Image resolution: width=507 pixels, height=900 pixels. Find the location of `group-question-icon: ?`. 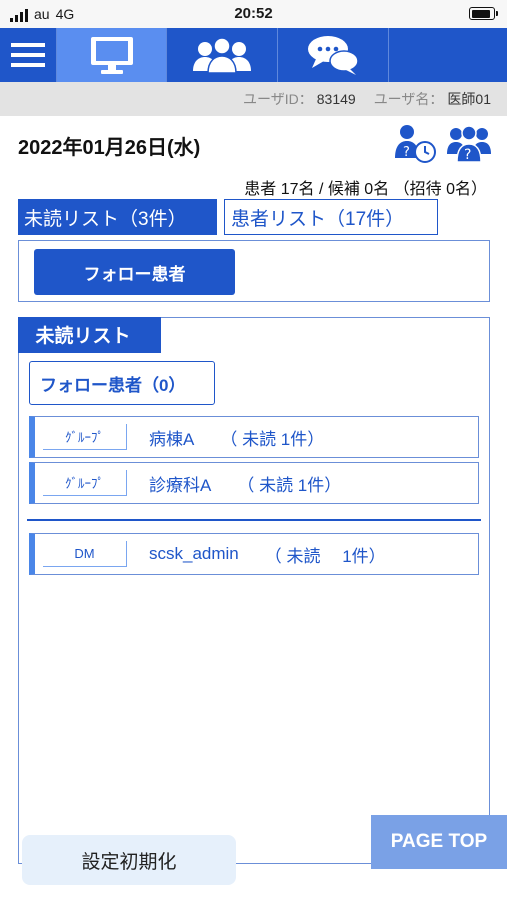

group-question-icon: ? is located at coordinates (469, 144).